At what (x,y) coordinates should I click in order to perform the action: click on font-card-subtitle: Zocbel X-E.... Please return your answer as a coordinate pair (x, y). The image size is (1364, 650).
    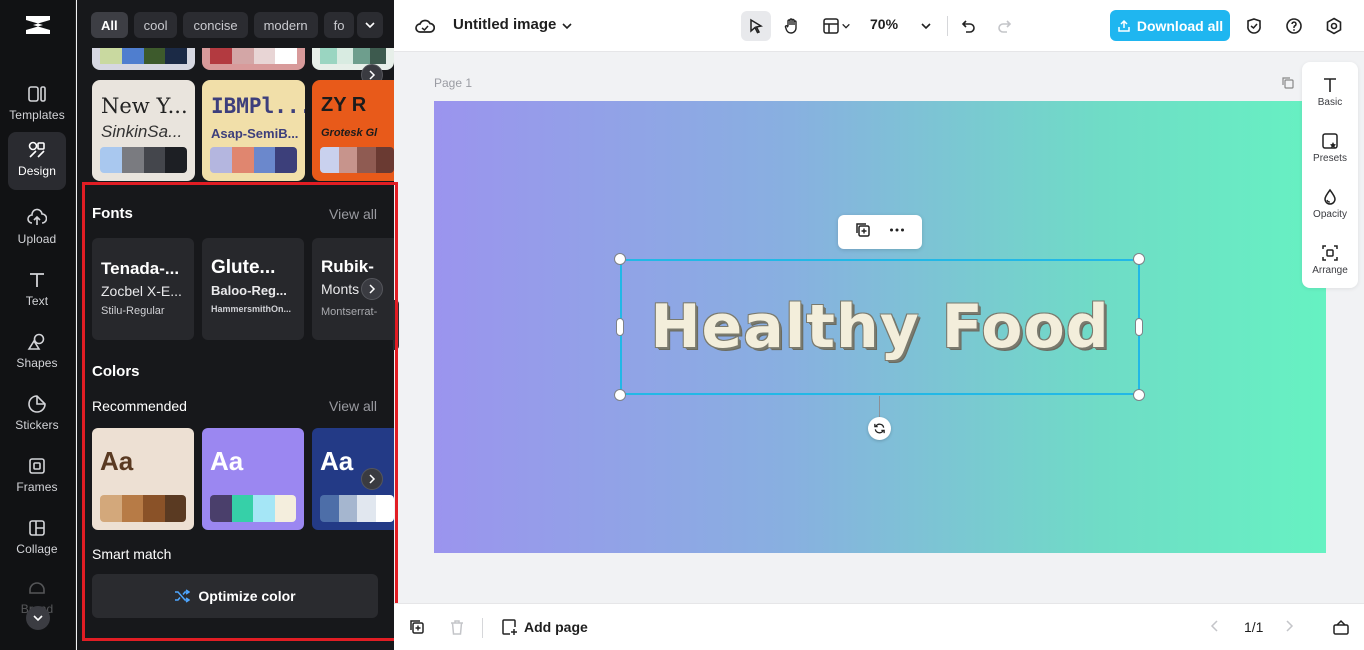
    Looking at the image, I should click on (143, 291).